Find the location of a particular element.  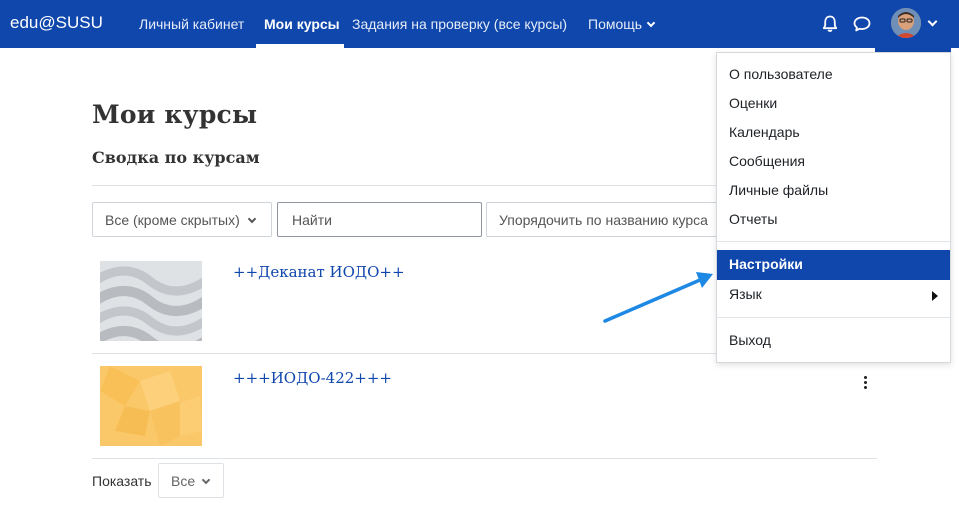

nav-link-my-courses: Мои курсы is located at coordinates (302, 24).